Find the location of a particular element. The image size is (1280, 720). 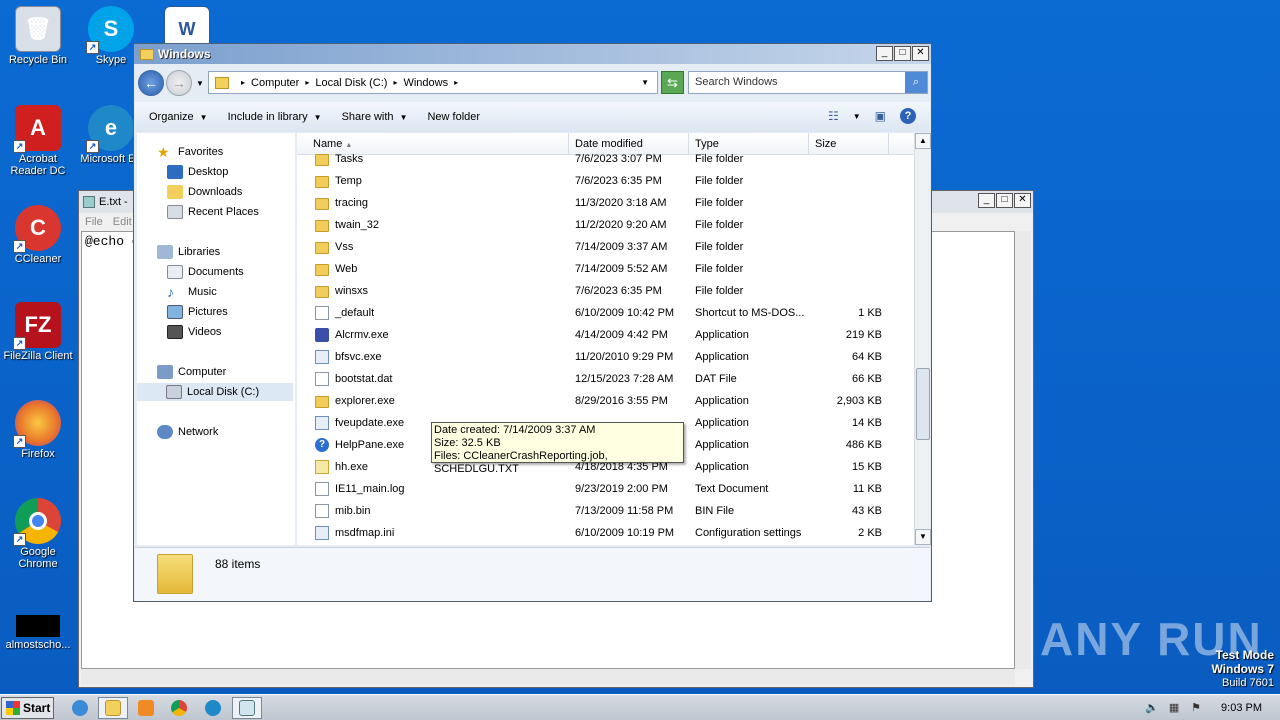

nav-music: ♪ Music is located at coordinates (192, 292).